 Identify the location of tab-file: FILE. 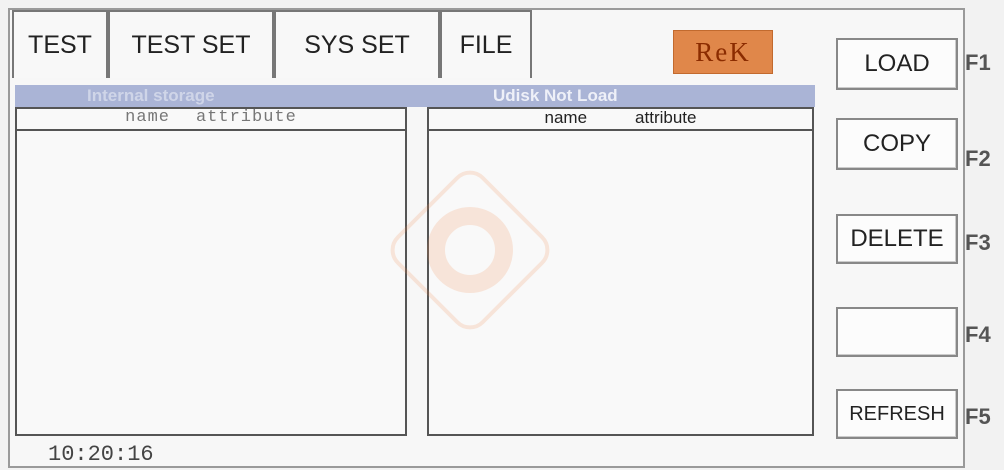
(486, 44).